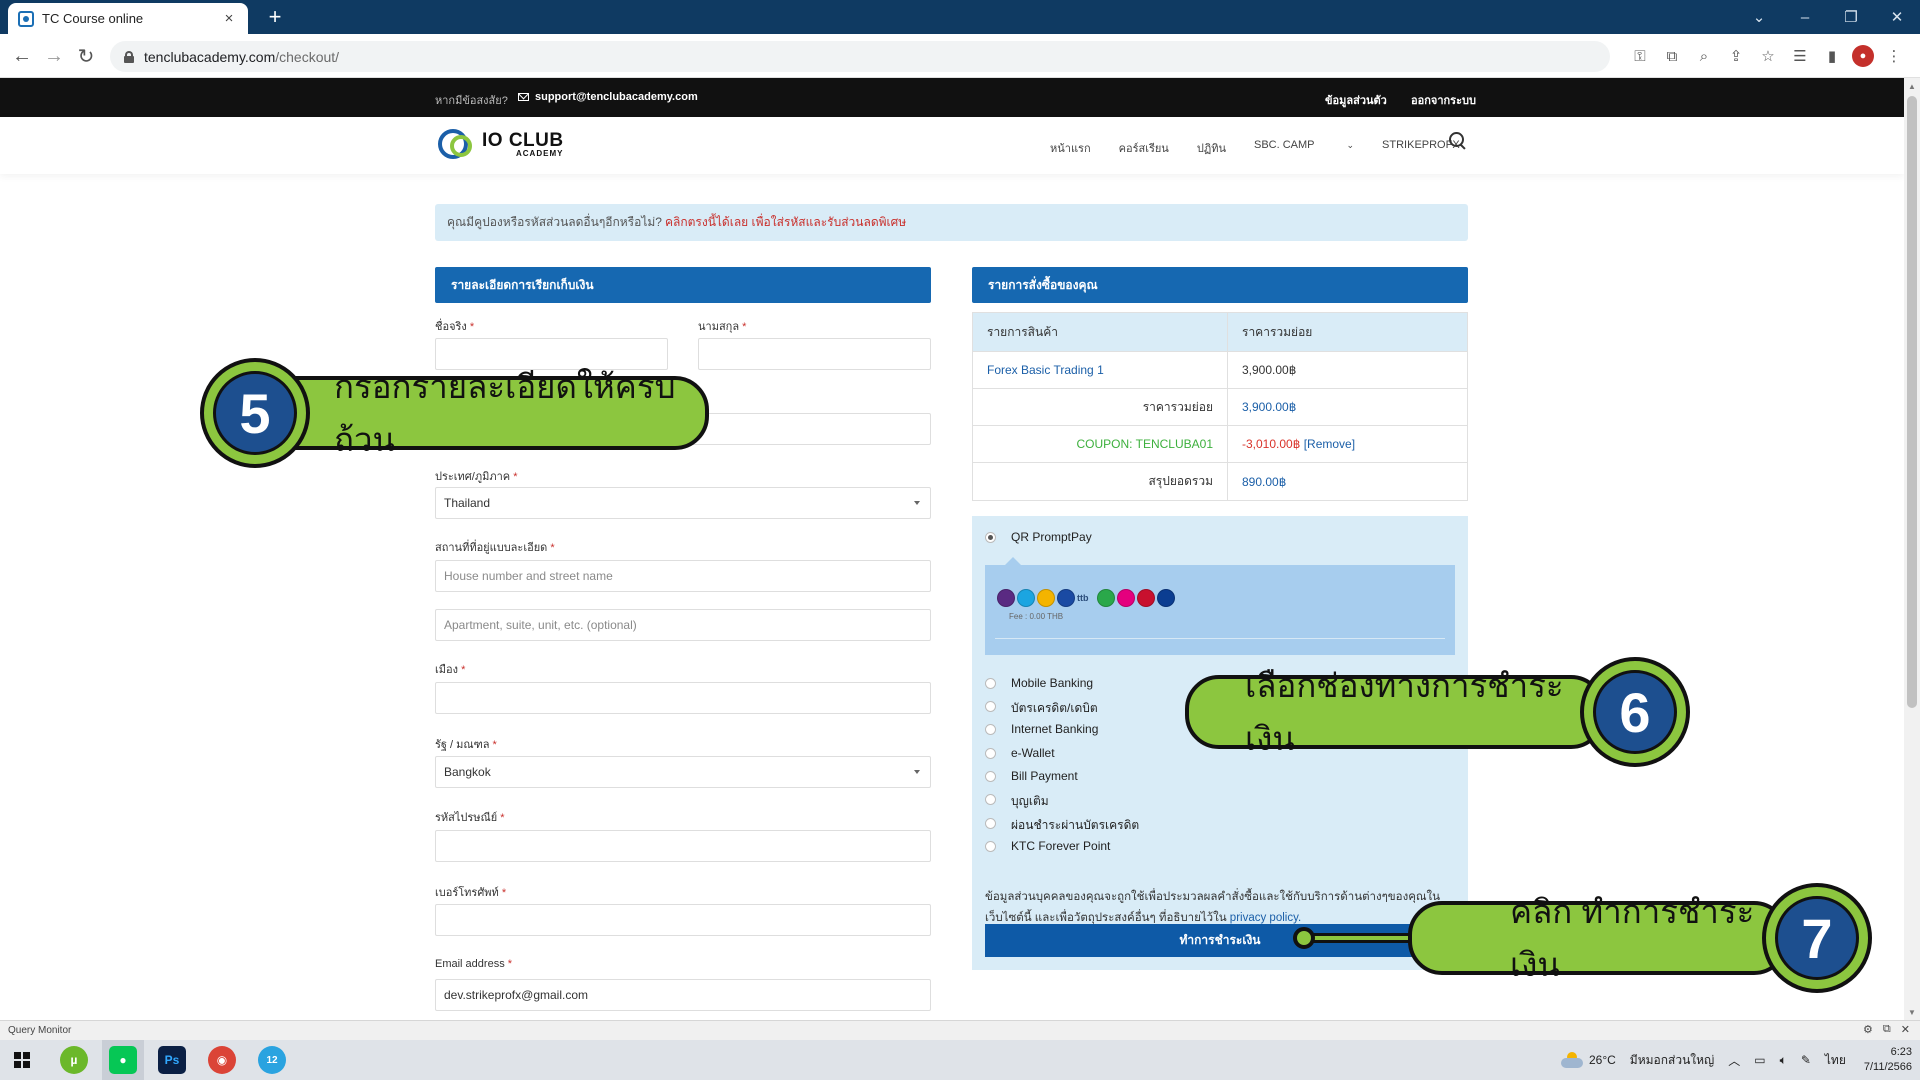  What do you see at coordinates (172, 1060) in the screenshot?
I see `photoshop-app-icon: Ps` at bounding box center [172, 1060].